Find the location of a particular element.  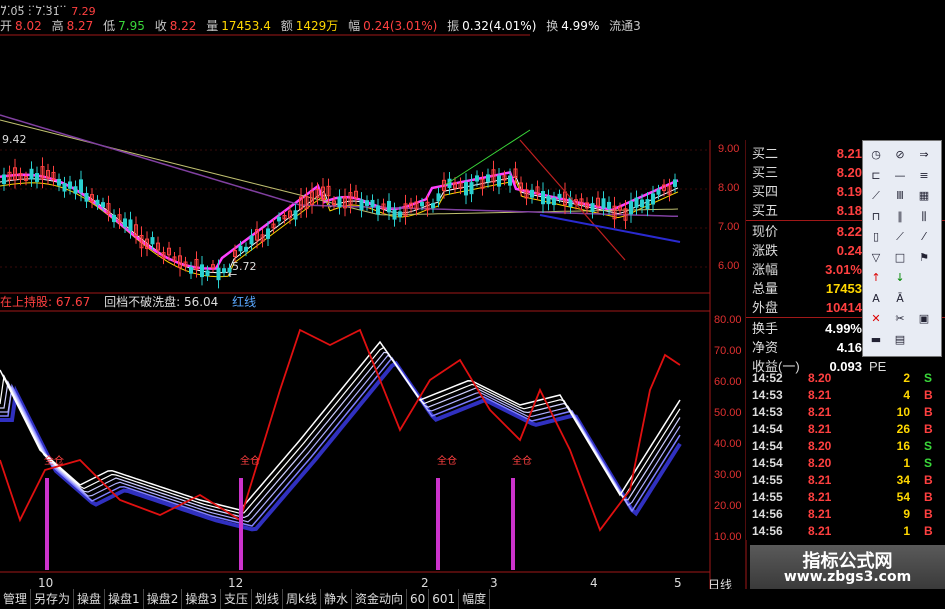

price-axis-3: 7.00 is located at coordinates (729, 227).